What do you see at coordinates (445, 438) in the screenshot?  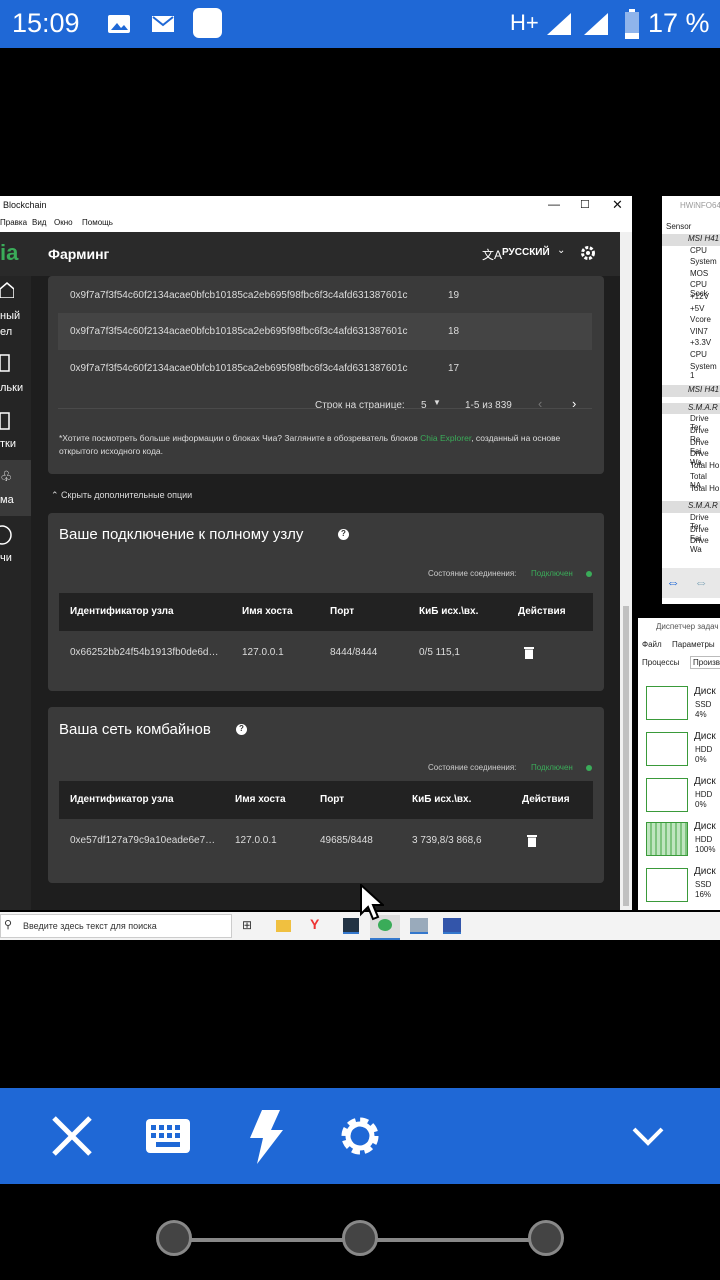 I see `chia-explorer-link: Chia Explorer` at bounding box center [445, 438].